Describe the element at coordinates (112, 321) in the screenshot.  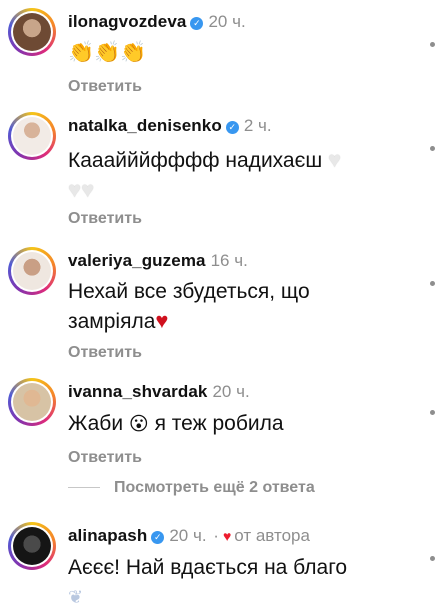
I see `comment-text-line: замріяла` at that location.